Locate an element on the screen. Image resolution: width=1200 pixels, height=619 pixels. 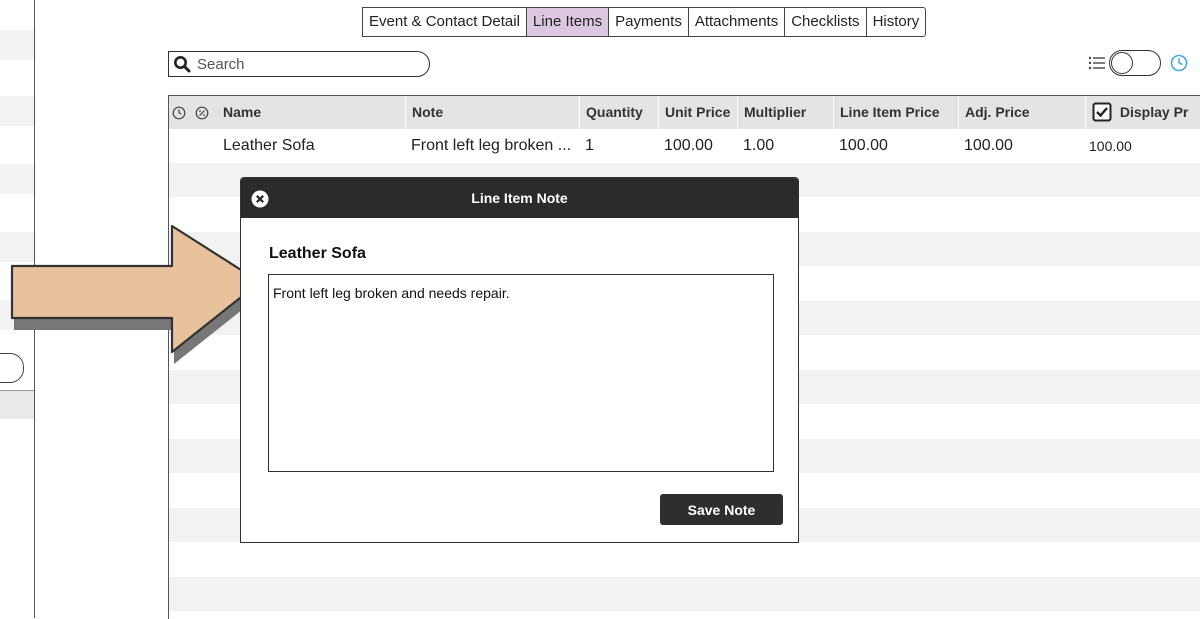
display-price-label: Display Pr is located at coordinates (1154, 112).